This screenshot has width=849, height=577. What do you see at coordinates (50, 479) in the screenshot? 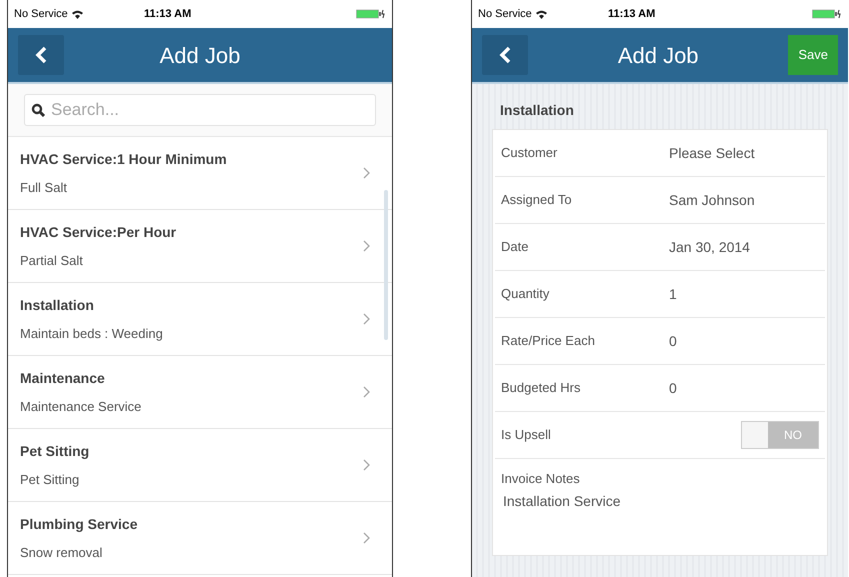
I see `item-subtitle: Pet Sitting` at bounding box center [50, 479].